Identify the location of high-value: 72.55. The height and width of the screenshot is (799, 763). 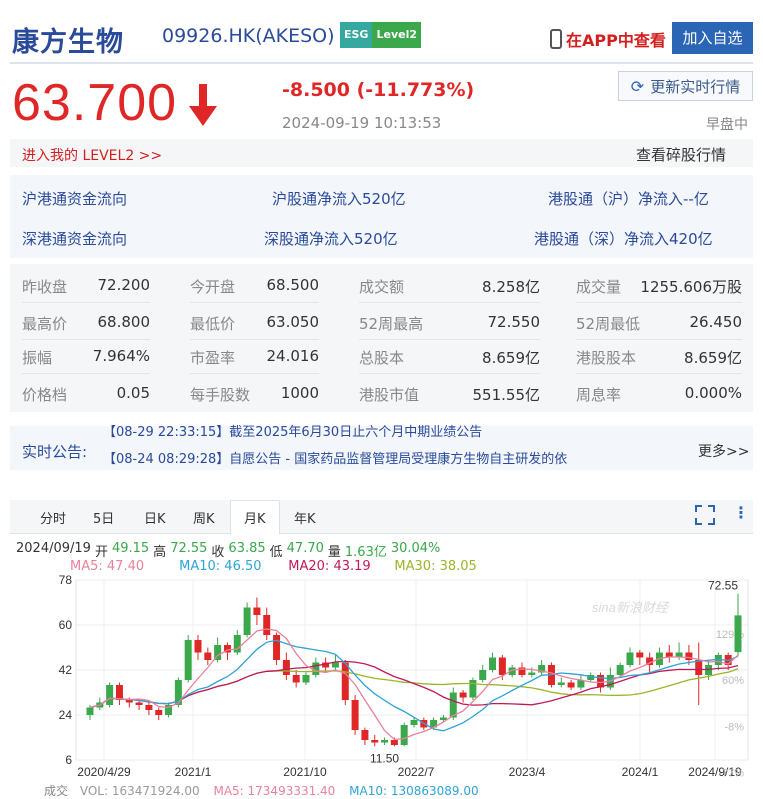
(189, 548).